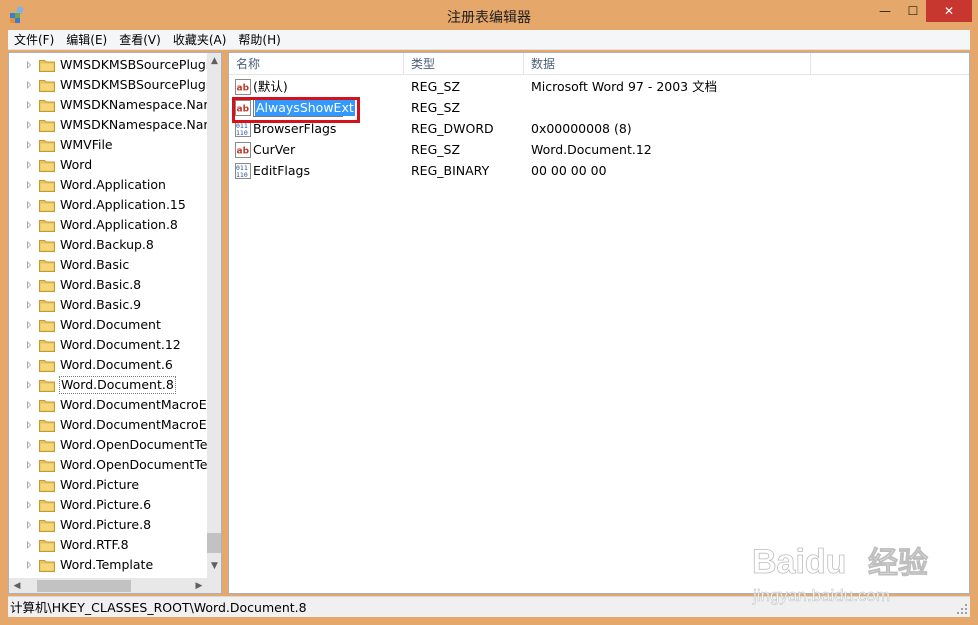 The height and width of the screenshot is (625, 978). I want to click on menu-file: 文件(F), so click(34, 40).